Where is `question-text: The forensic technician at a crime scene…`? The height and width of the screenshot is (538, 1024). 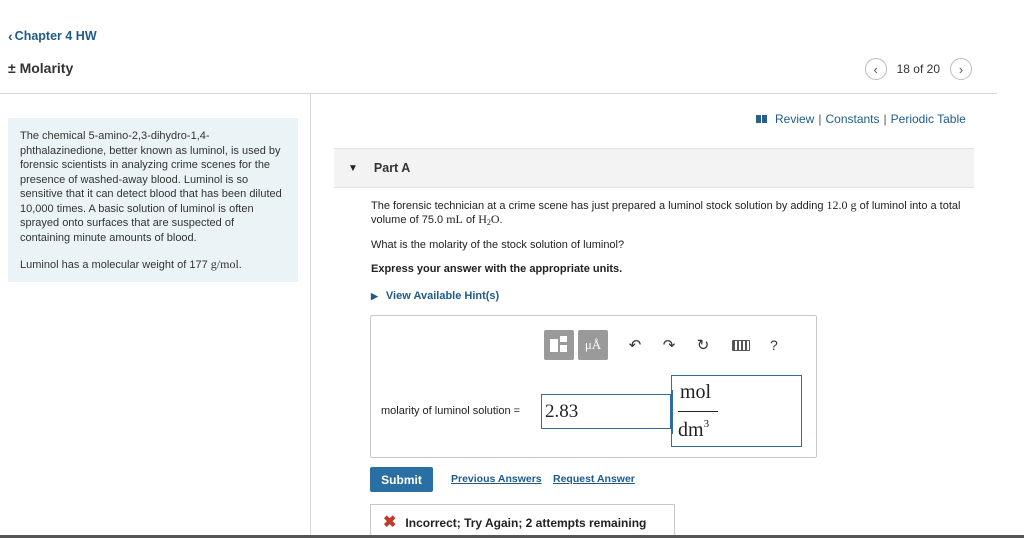
question-text: The forensic technician at a crime scene… is located at coordinates (671, 214).